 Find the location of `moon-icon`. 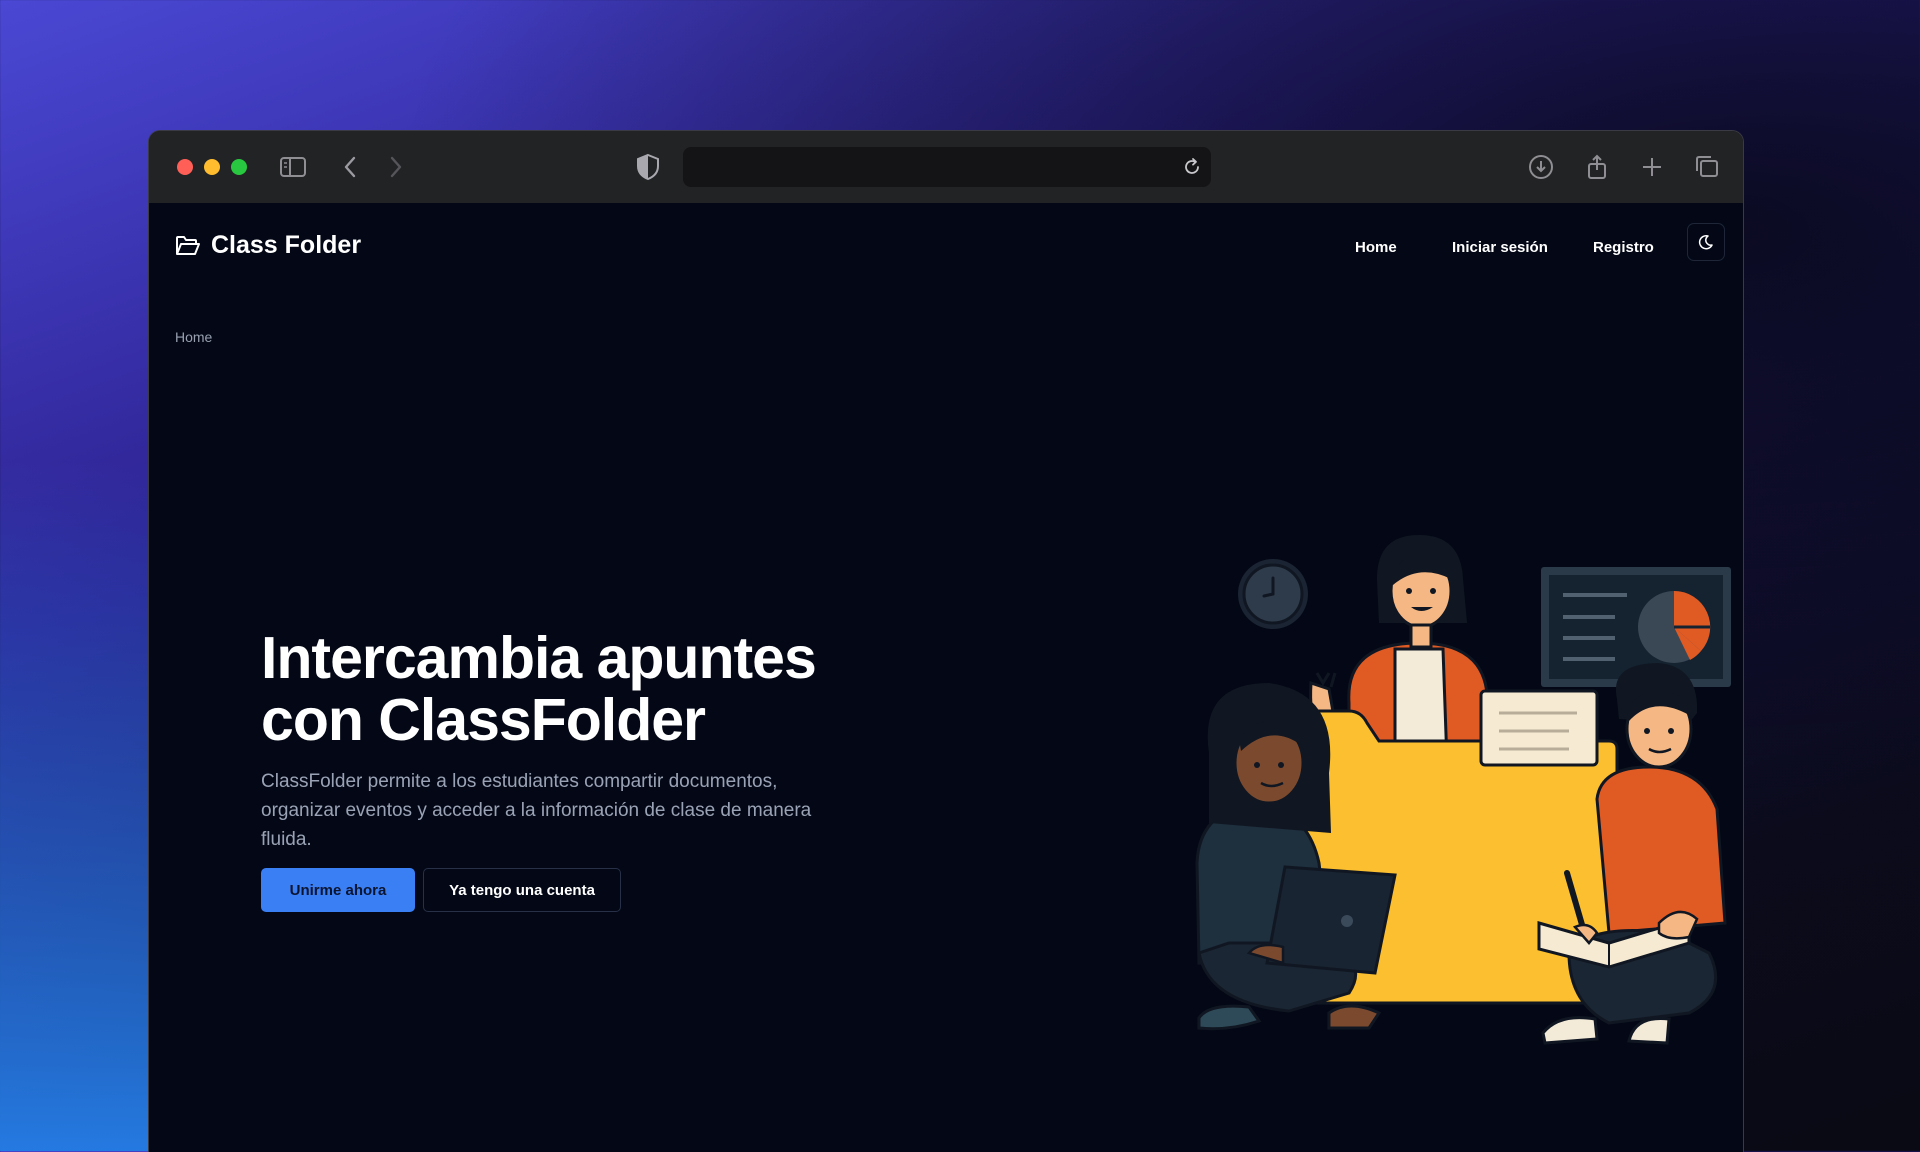

moon-icon is located at coordinates (1705, 242).